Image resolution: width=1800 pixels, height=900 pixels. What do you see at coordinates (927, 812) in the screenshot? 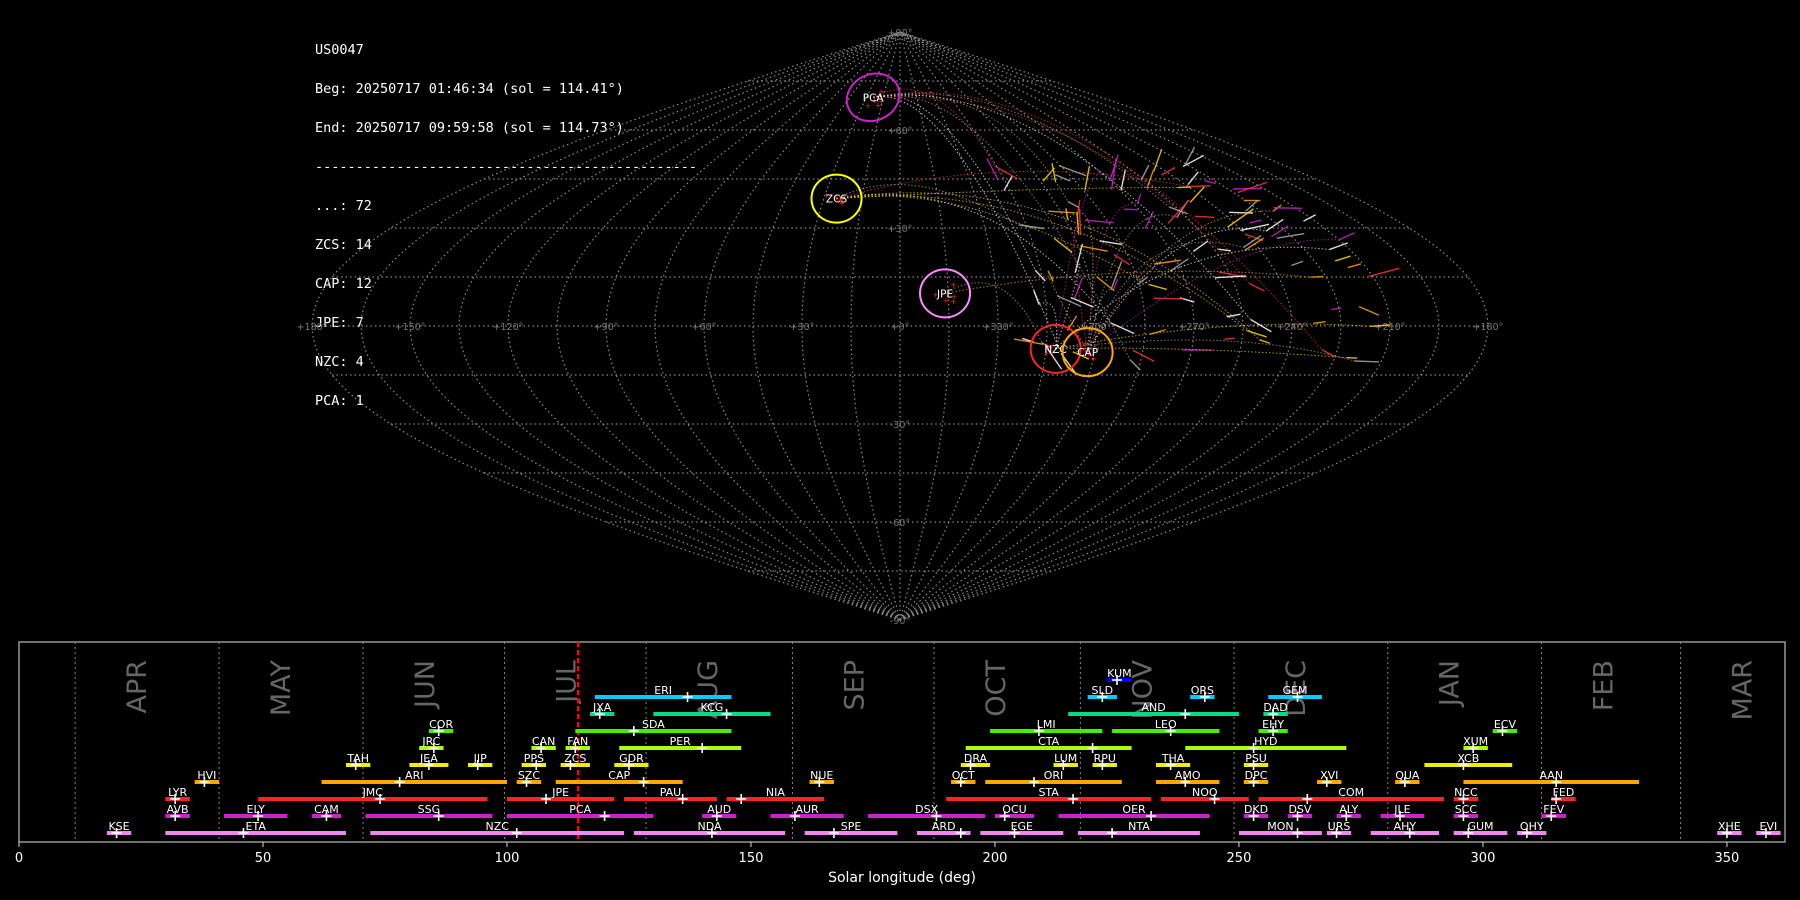
I see `shower-bar: DSX` at bounding box center [927, 812].